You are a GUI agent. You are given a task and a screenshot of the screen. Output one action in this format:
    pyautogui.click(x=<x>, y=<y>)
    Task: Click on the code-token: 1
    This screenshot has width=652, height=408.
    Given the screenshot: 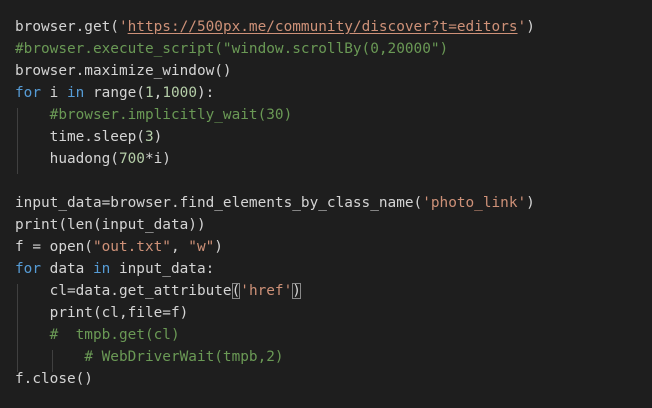 What is the action you would take?
    pyautogui.click(x=149, y=93)
    